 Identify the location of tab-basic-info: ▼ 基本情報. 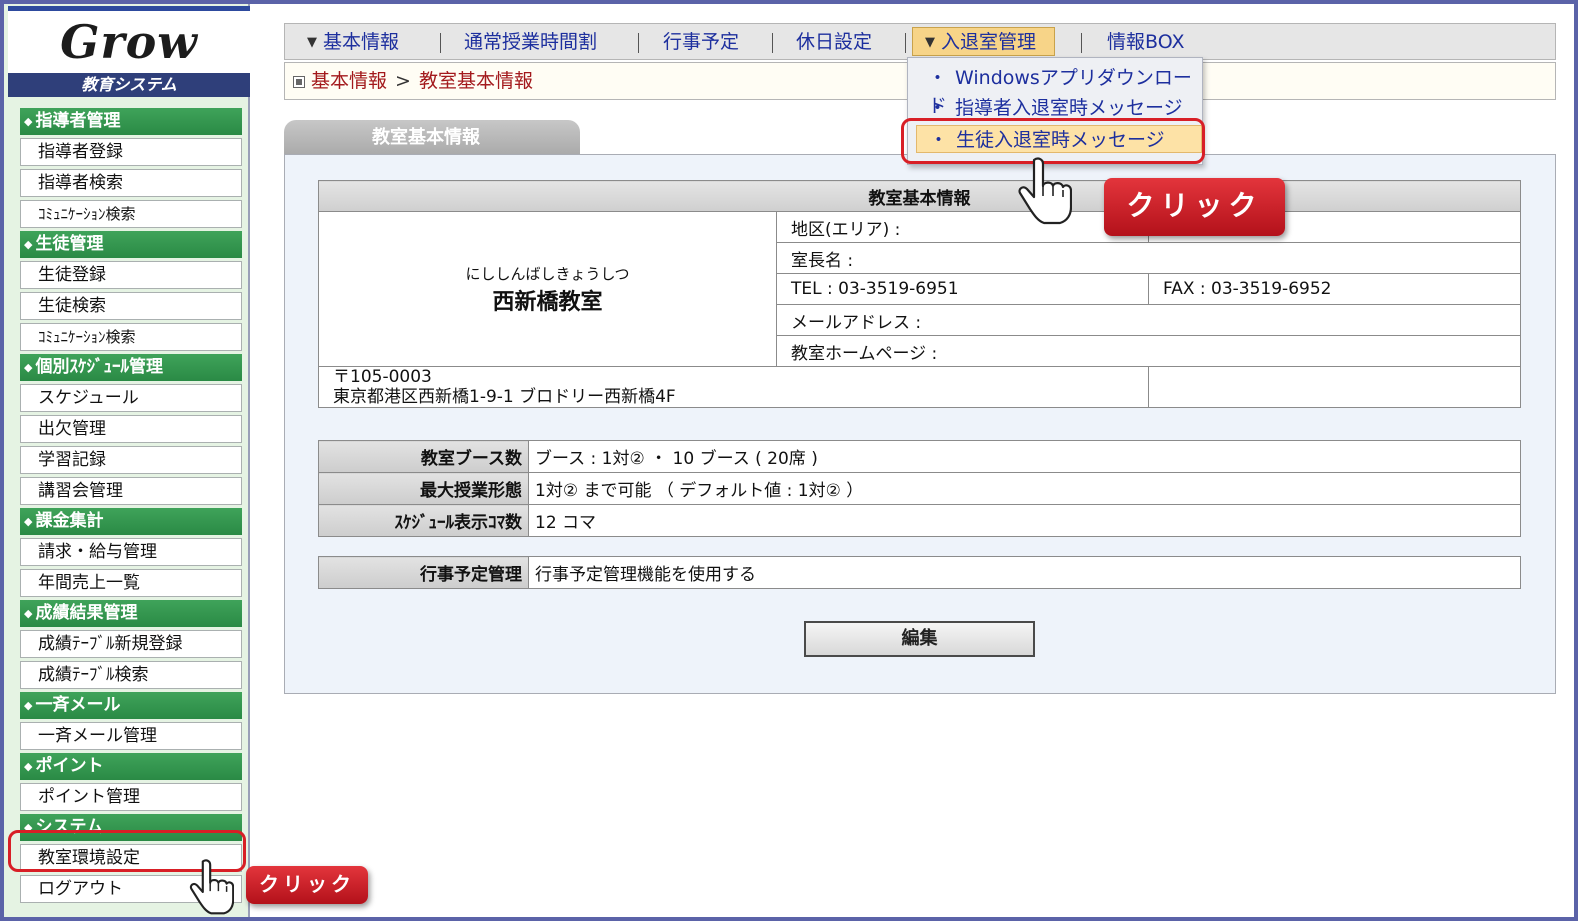
(353, 41).